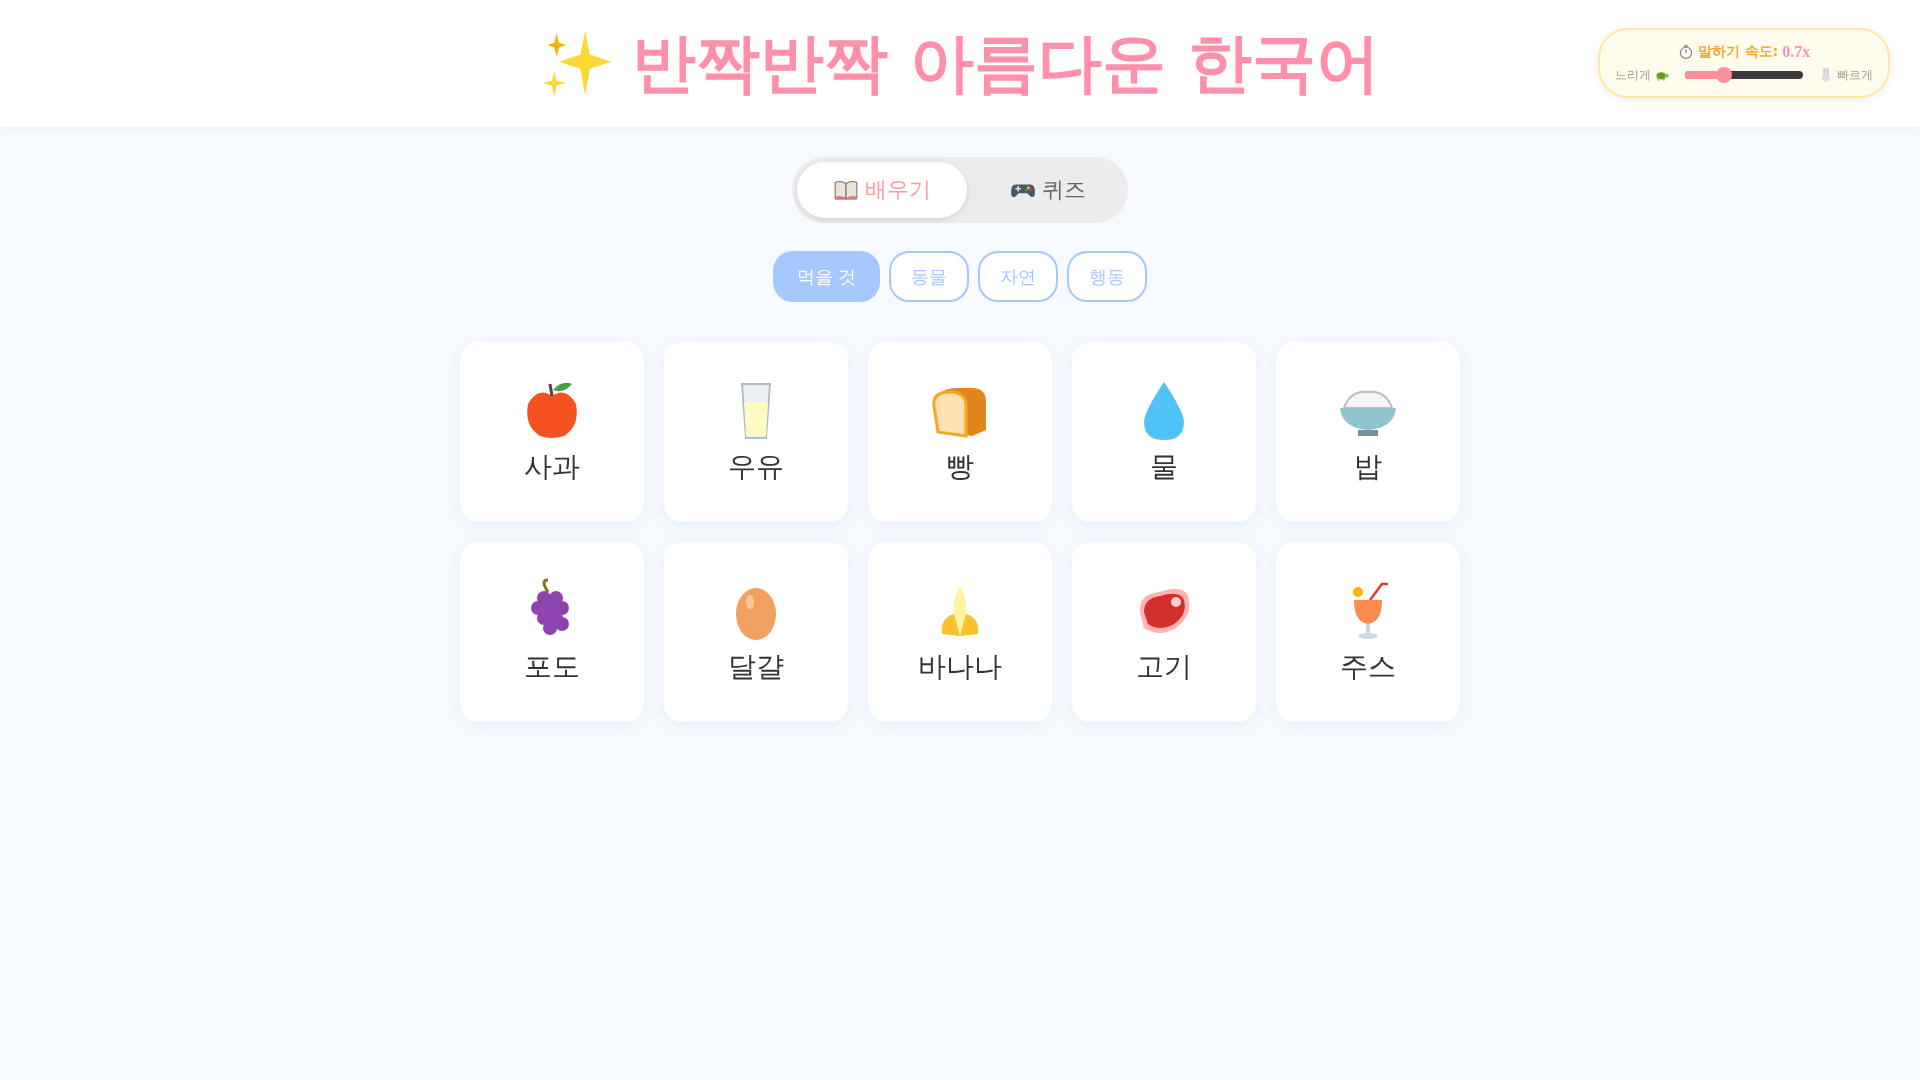  I want to click on slow-label: 느리게, so click(1633, 75).